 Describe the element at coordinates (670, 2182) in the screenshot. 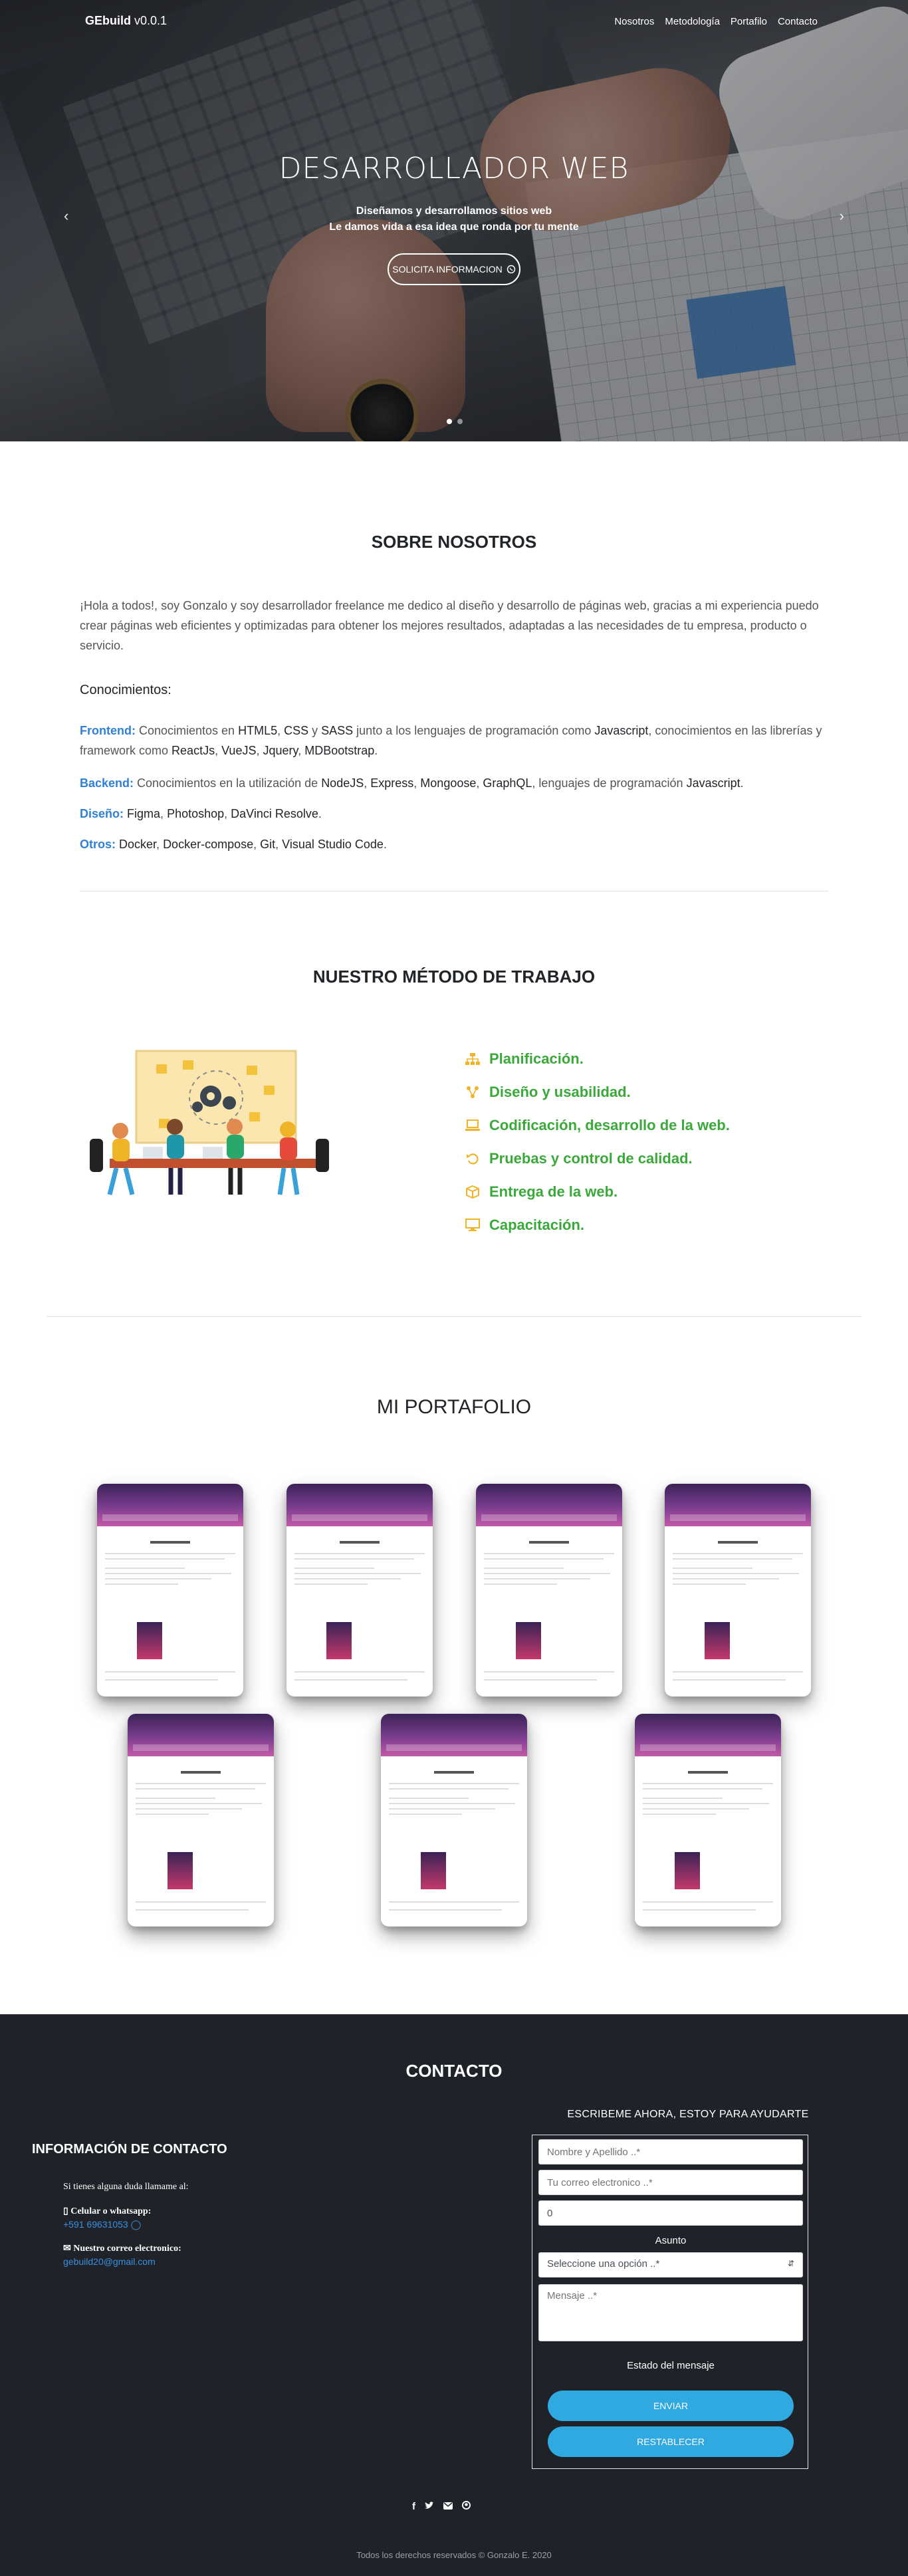

I see `email-input` at that location.